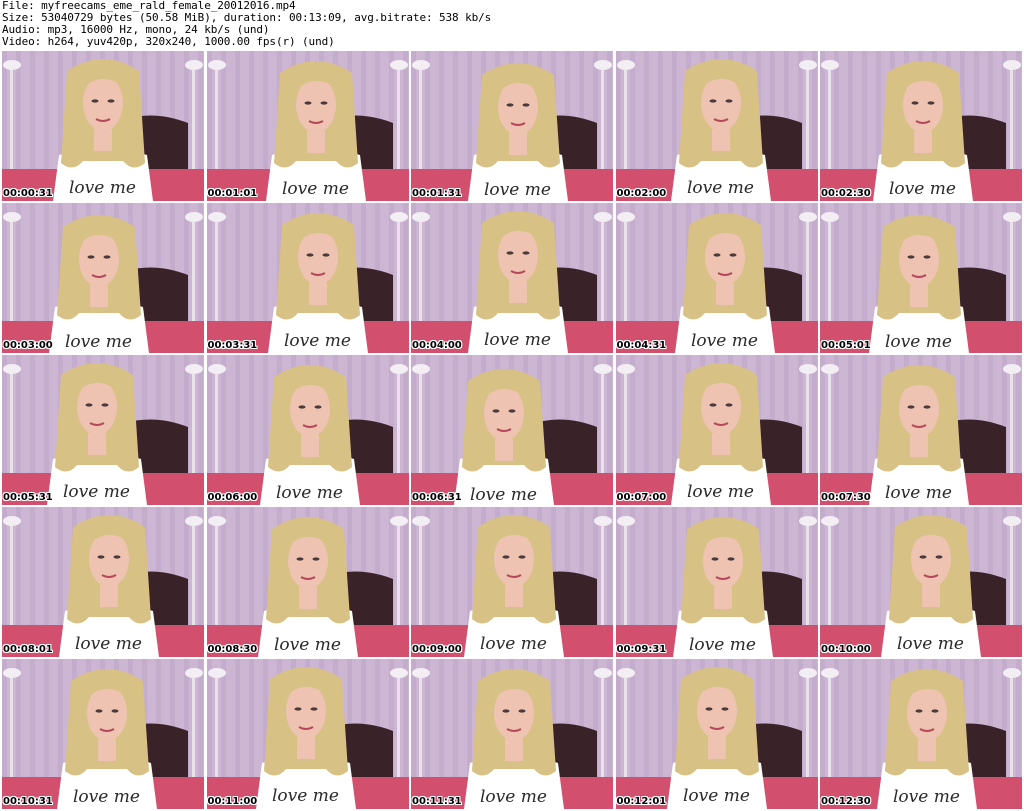 This screenshot has height=811, width=1024. What do you see at coordinates (846, 193) in the screenshot?
I see `thumbnail-timestamp: 00:02:30` at bounding box center [846, 193].